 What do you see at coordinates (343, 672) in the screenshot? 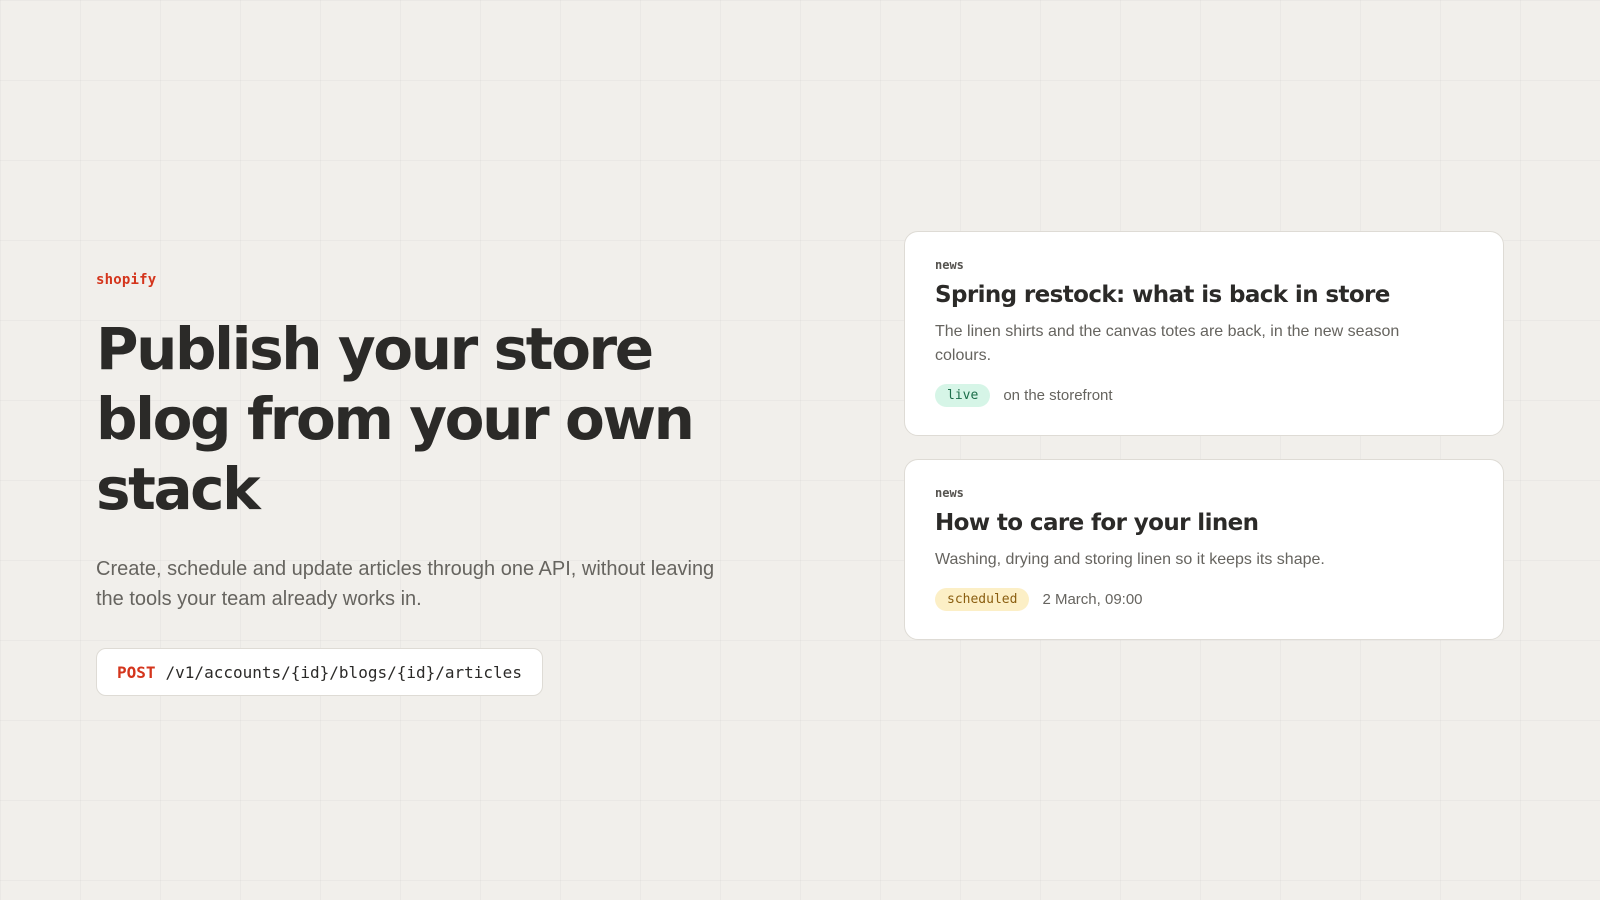
I see `endpoint-path: /v1/accounts/{id}/blogs/{id}/articles` at bounding box center [343, 672].